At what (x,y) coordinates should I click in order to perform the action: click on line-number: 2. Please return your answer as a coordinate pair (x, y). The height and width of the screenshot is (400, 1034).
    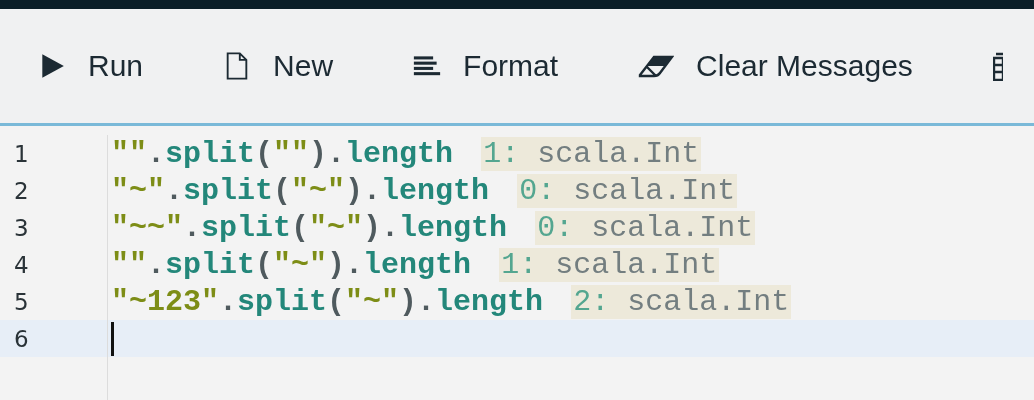
    Looking at the image, I should click on (54, 190).